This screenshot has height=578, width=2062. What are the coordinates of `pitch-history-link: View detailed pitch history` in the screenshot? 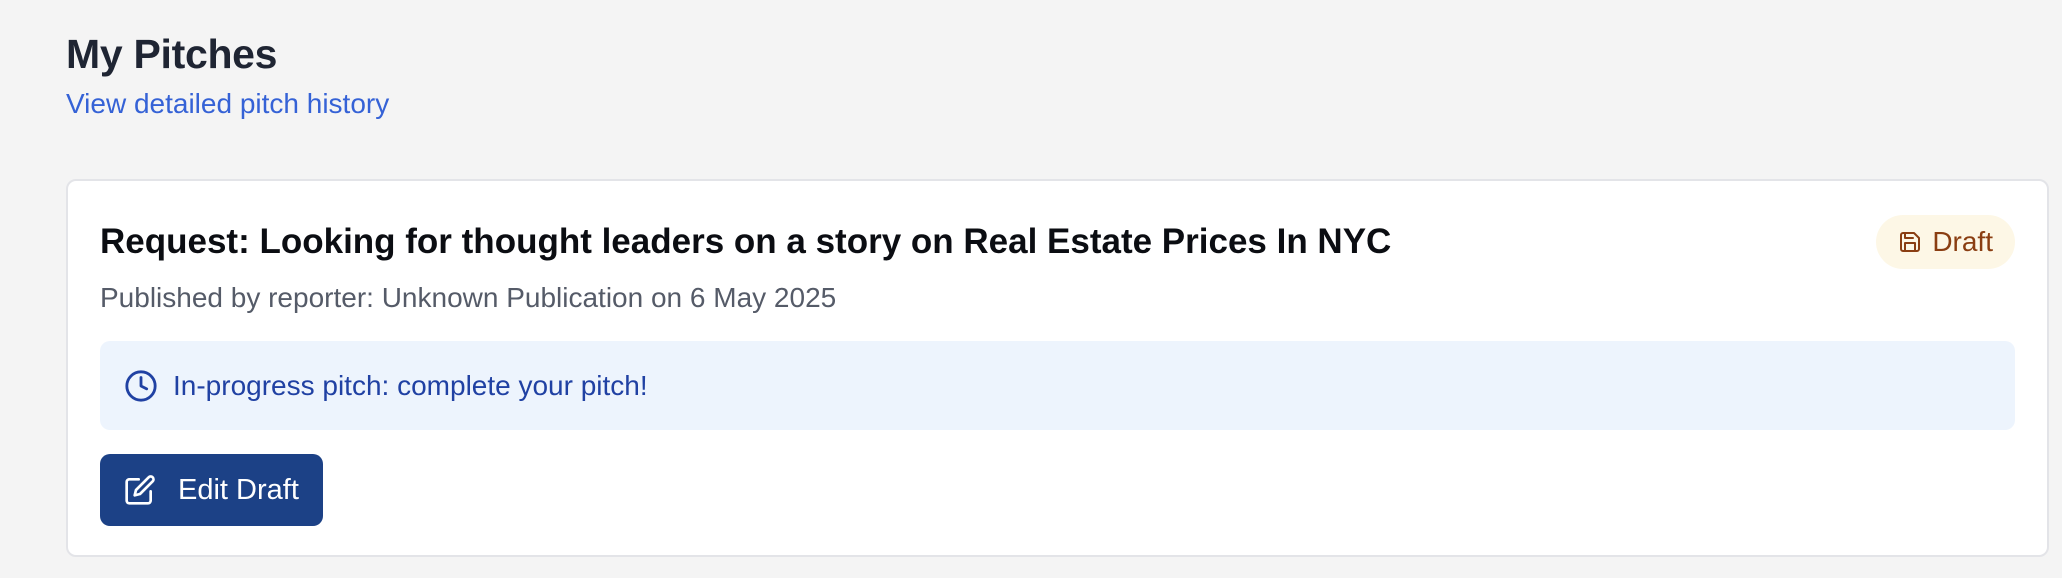 It's located at (227, 104).